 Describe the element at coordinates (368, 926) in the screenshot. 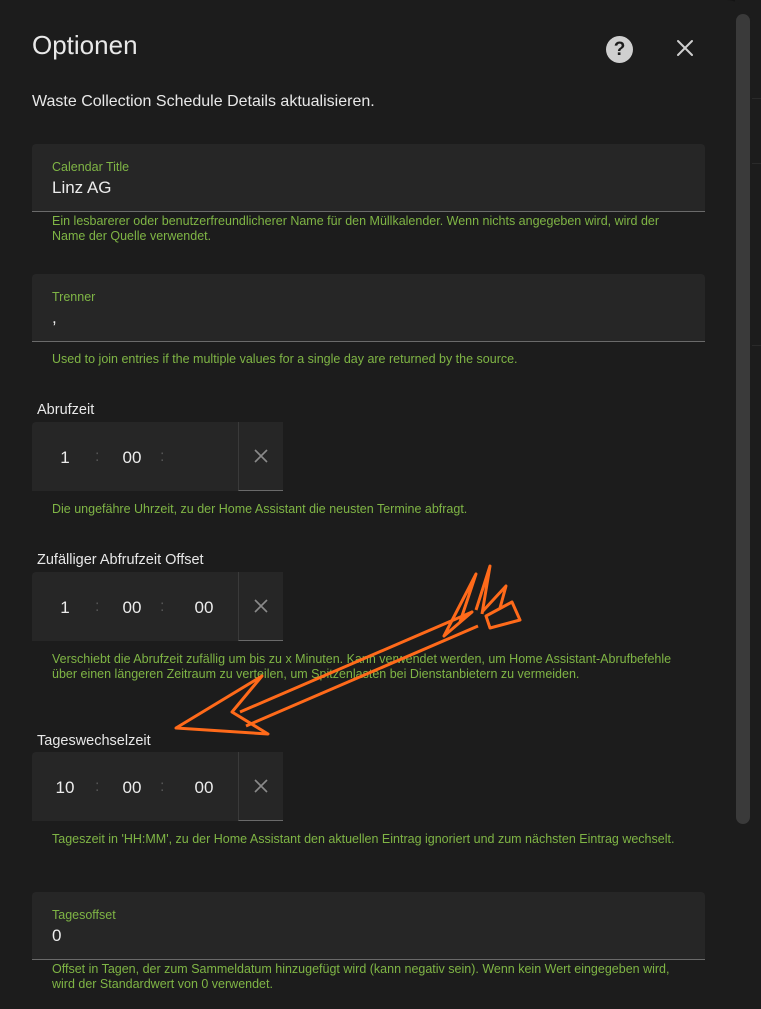

I see `day-offset-field: Tagesoffset 0` at that location.